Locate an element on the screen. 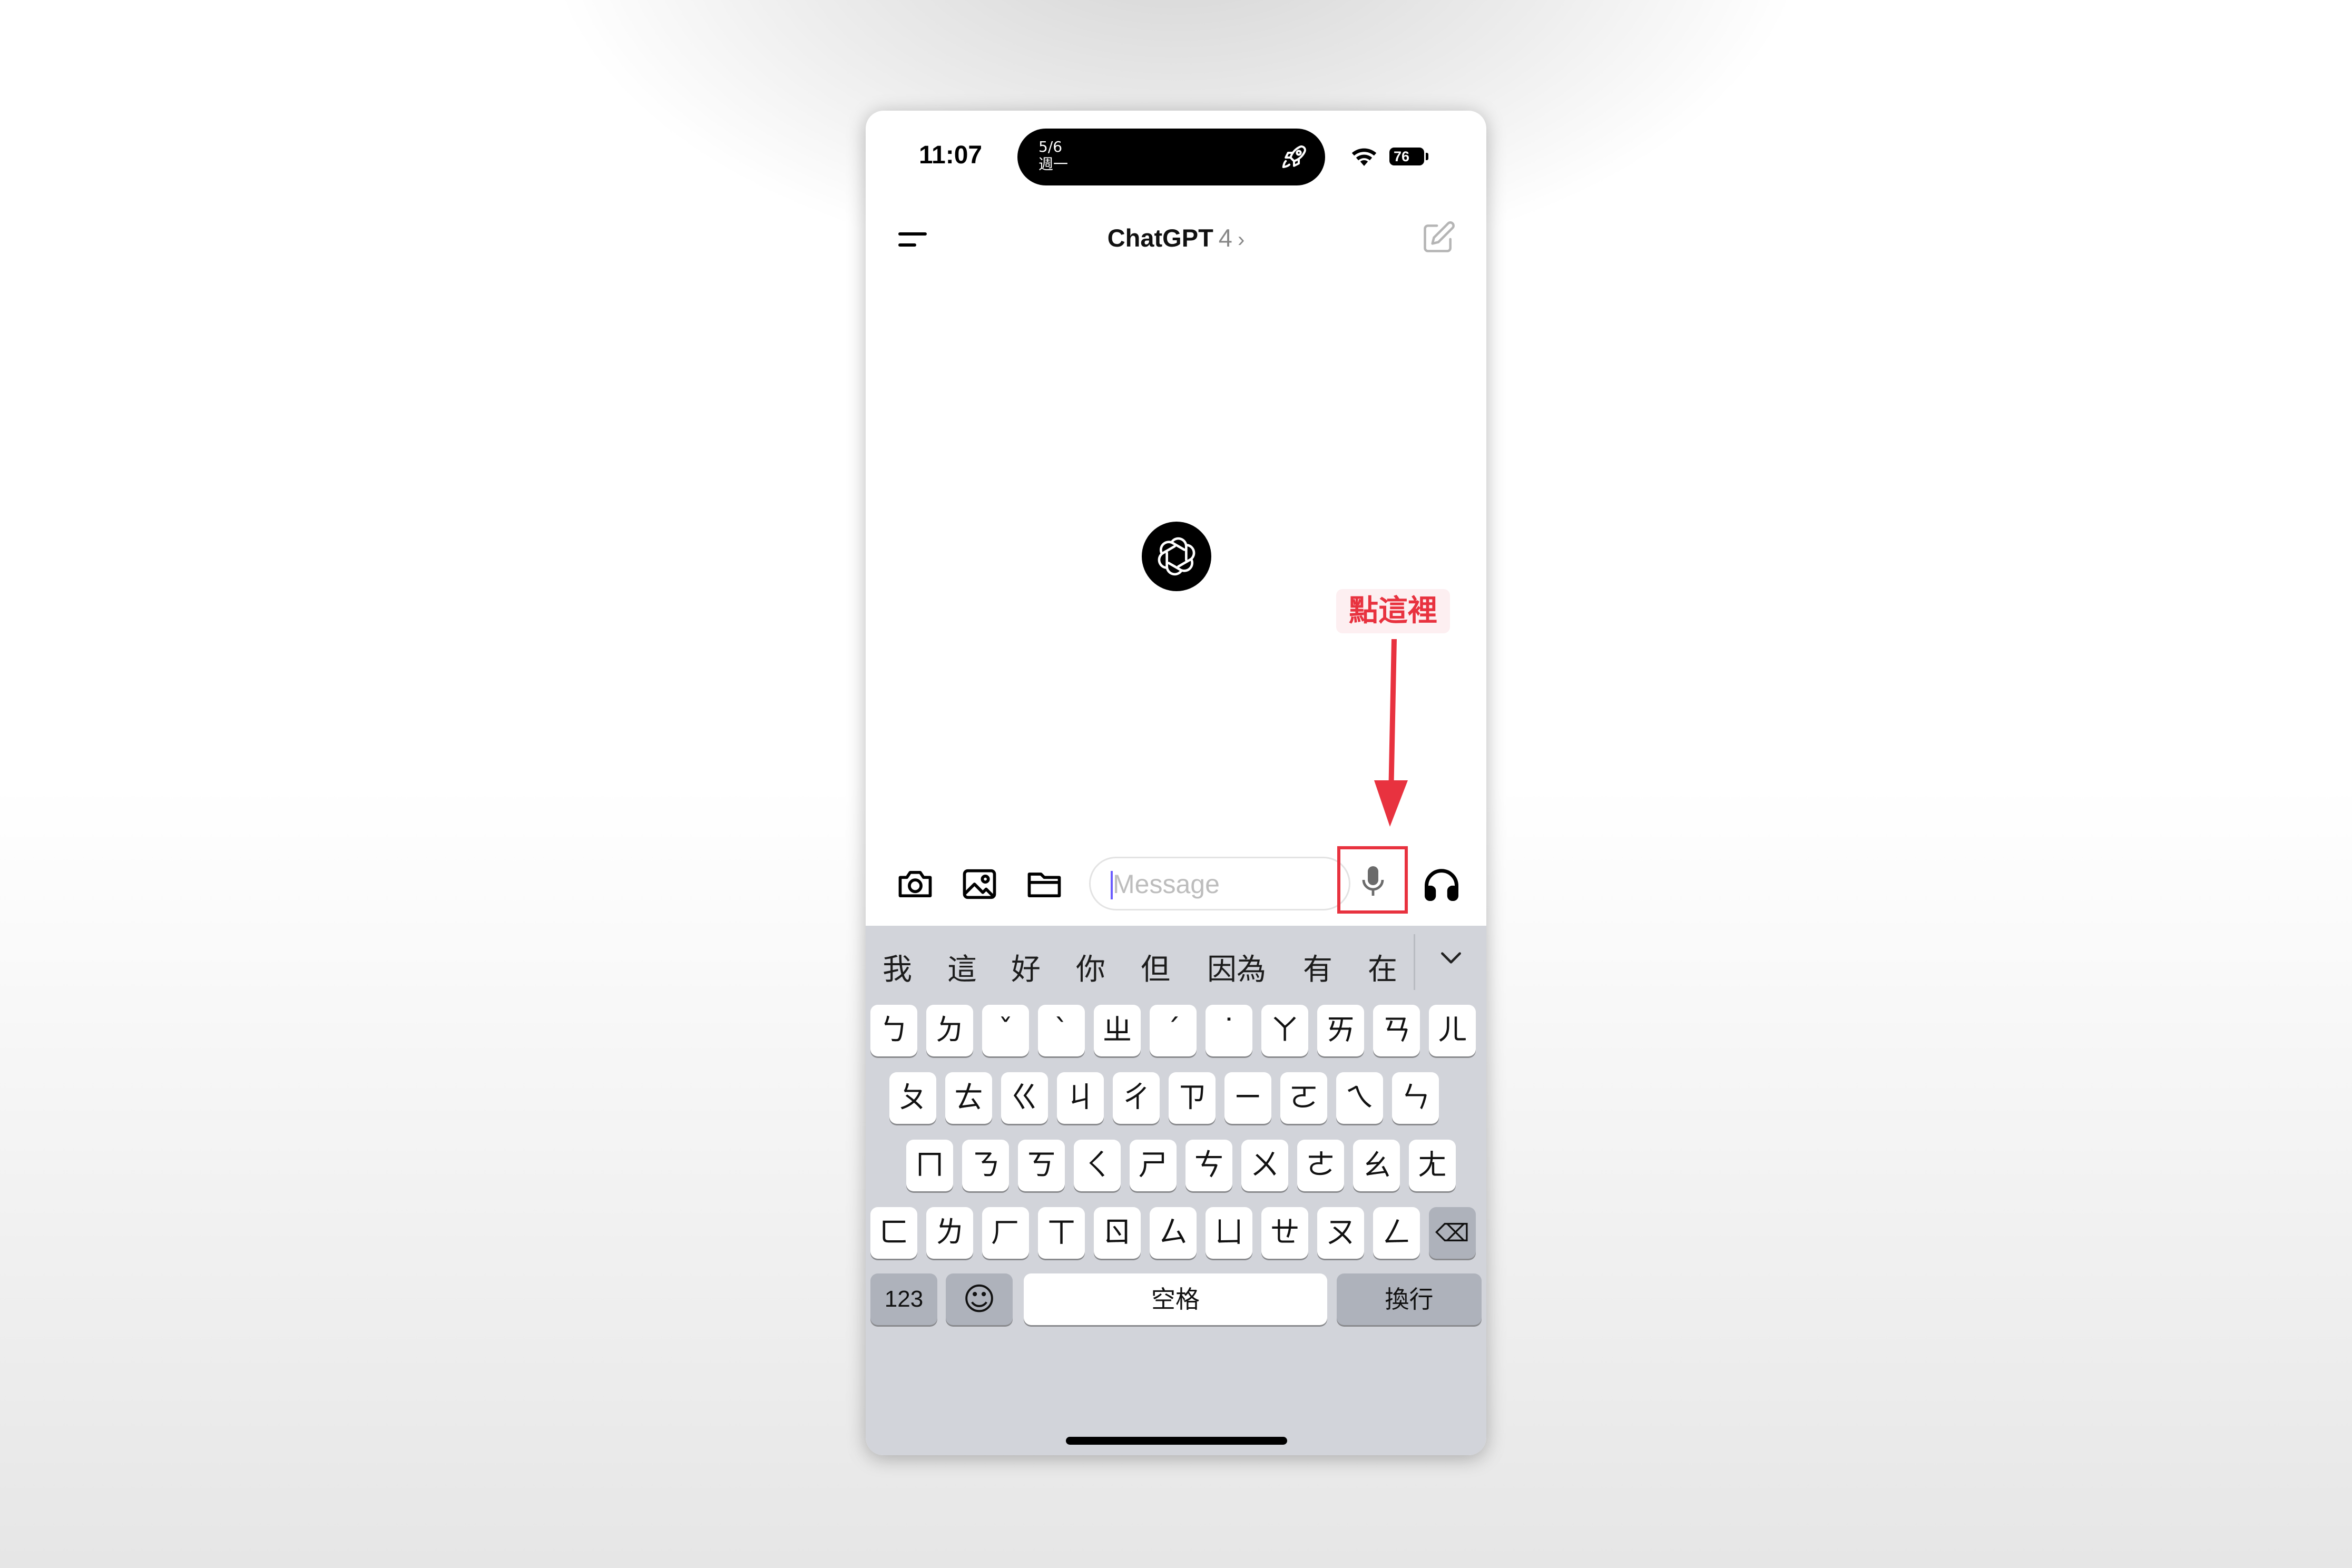 This screenshot has height=1568, width=2352. space-key: 空格 is located at coordinates (1175, 1299).